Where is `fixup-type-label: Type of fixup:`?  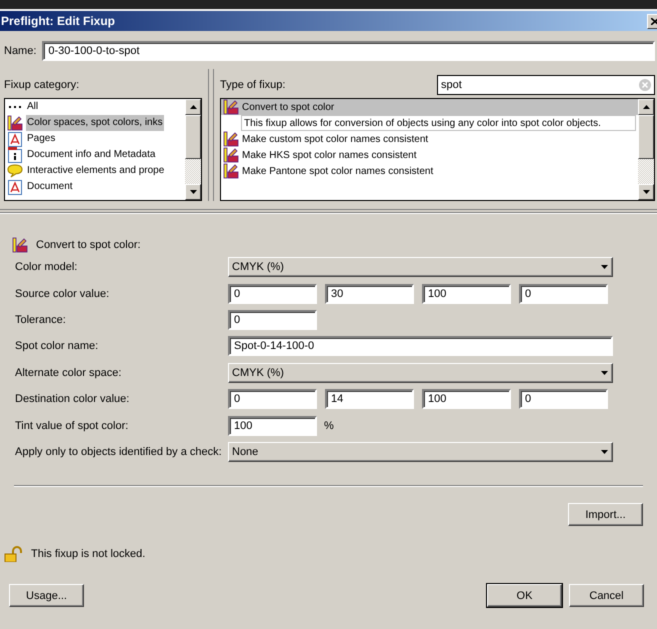
fixup-type-label: Type of fixup: is located at coordinates (253, 85).